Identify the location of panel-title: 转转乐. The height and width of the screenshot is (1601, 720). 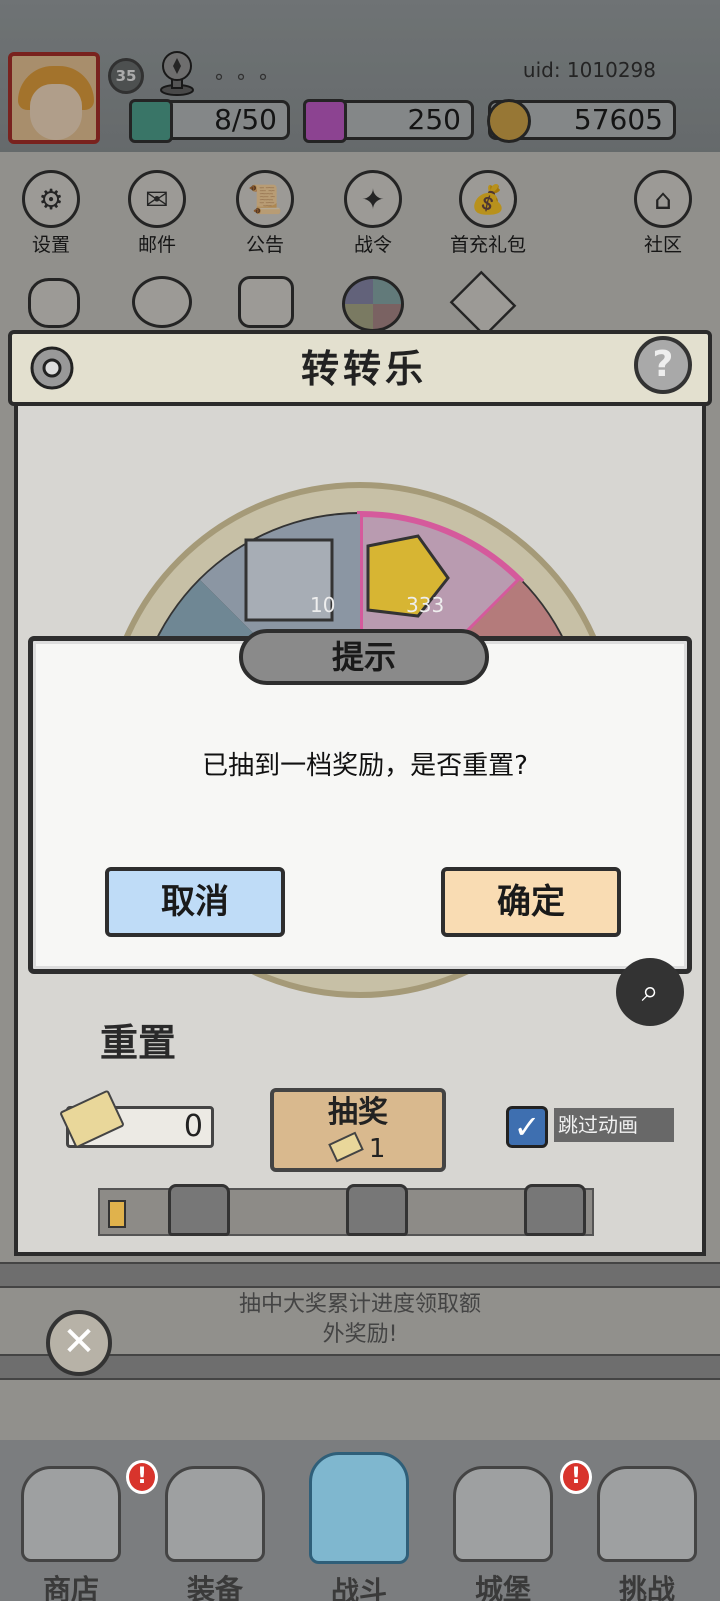
(363, 369).